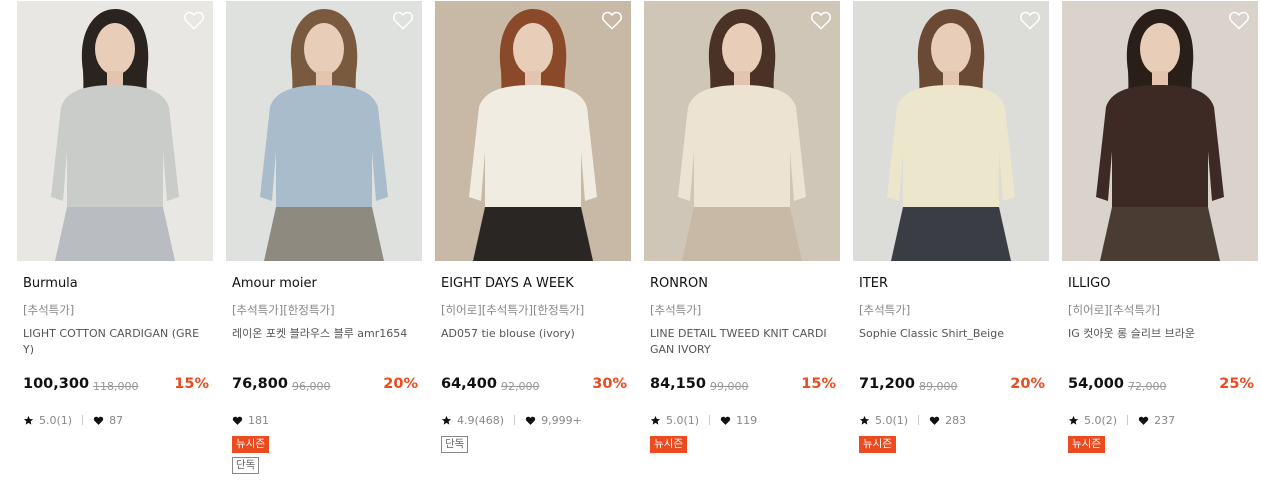  What do you see at coordinates (679, 283) in the screenshot?
I see `brand-name: RONRON` at bounding box center [679, 283].